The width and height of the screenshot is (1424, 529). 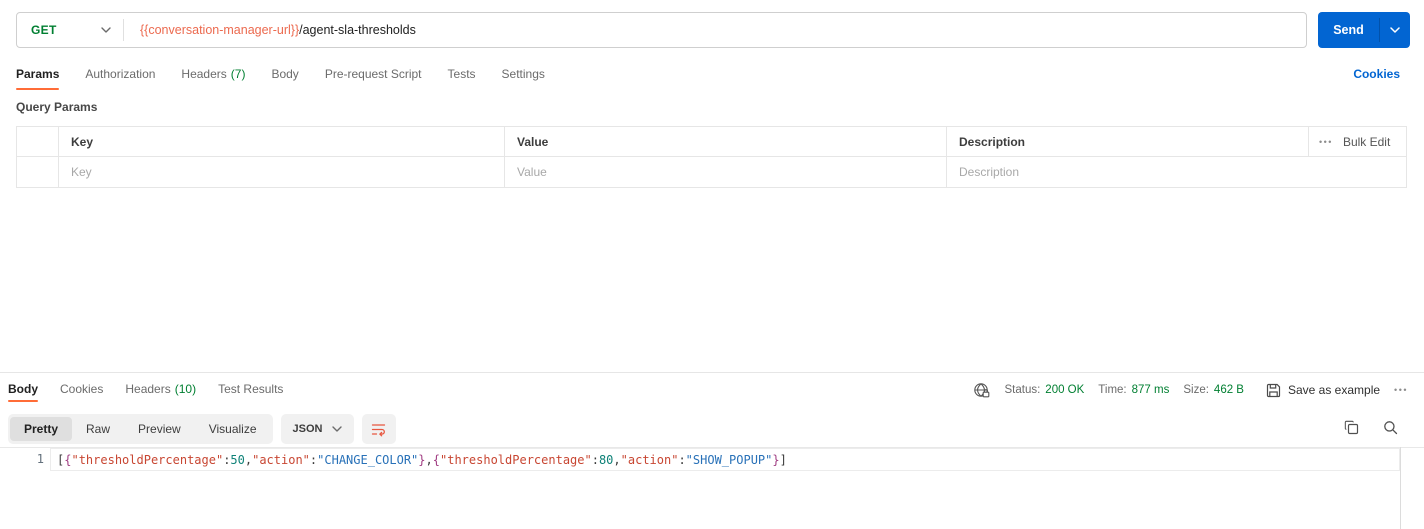 What do you see at coordinates (729, 459) in the screenshot?
I see `json-token: "SHOW_POPUP"` at bounding box center [729, 459].